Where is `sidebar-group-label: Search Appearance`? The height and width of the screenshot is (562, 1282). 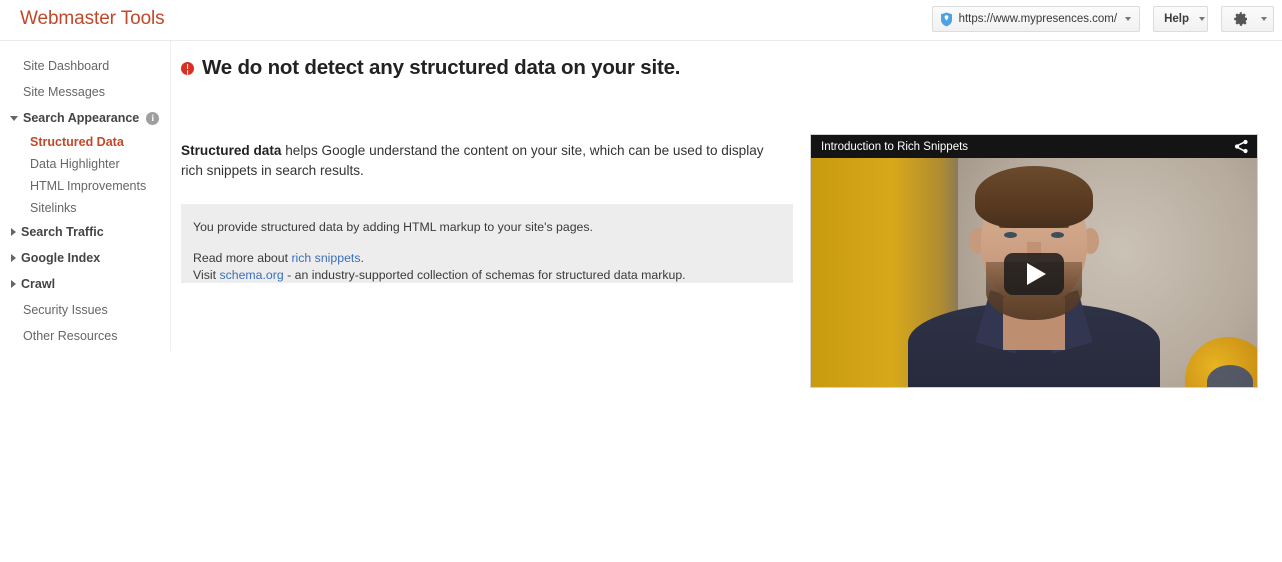
sidebar-group-label: Search Appearance is located at coordinates (81, 118).